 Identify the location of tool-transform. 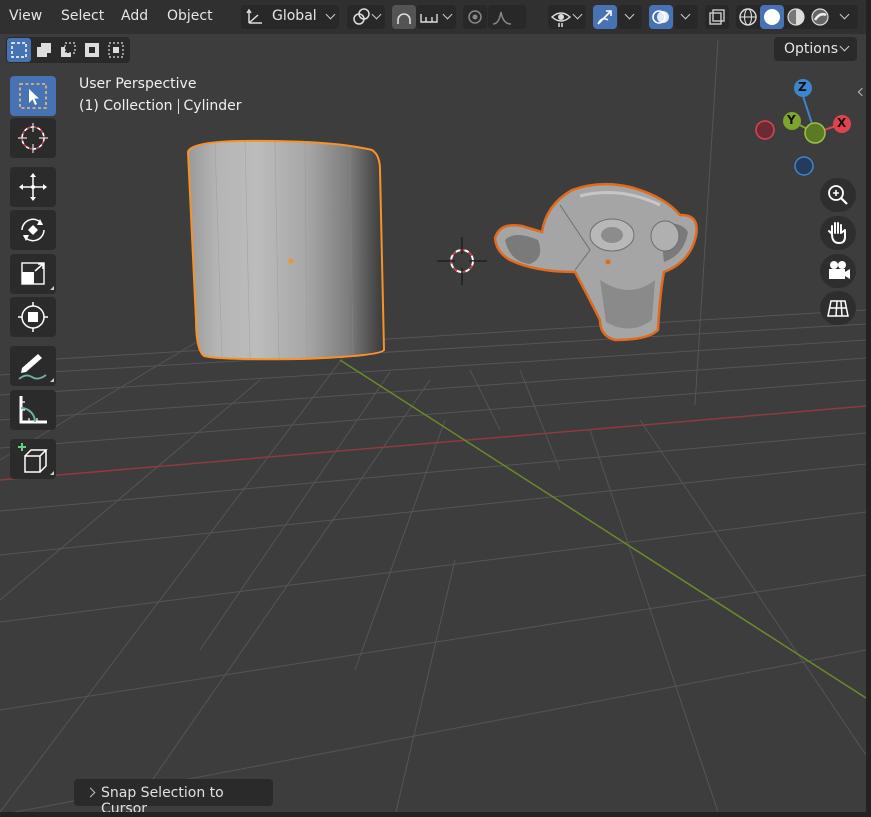
(33, 317).